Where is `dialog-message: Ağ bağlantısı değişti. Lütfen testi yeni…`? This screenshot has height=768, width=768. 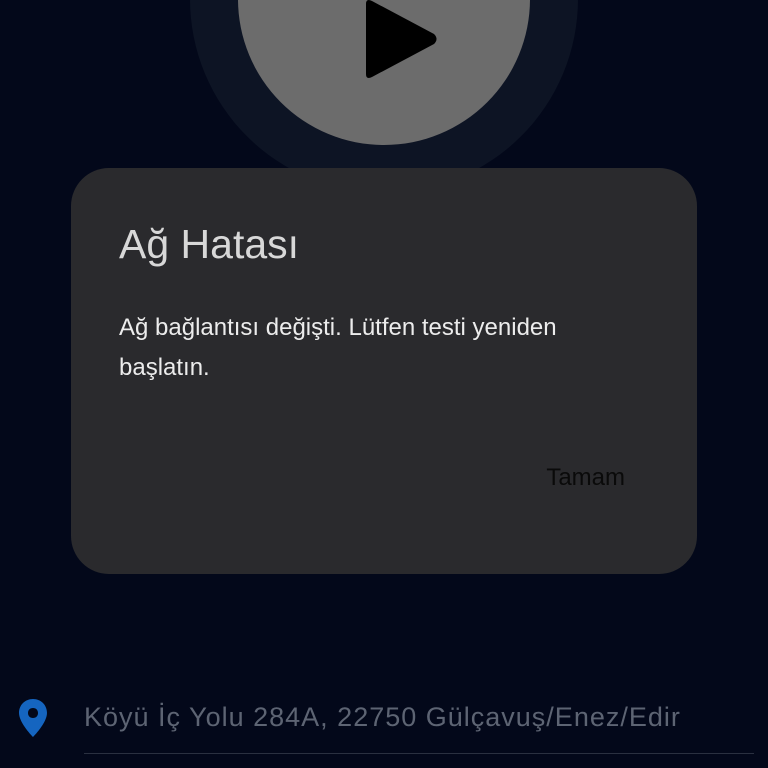
dialog-message: Ağ bağlantısı değişti. Lütfen testi yeni… is located at coordinates (338, 347).